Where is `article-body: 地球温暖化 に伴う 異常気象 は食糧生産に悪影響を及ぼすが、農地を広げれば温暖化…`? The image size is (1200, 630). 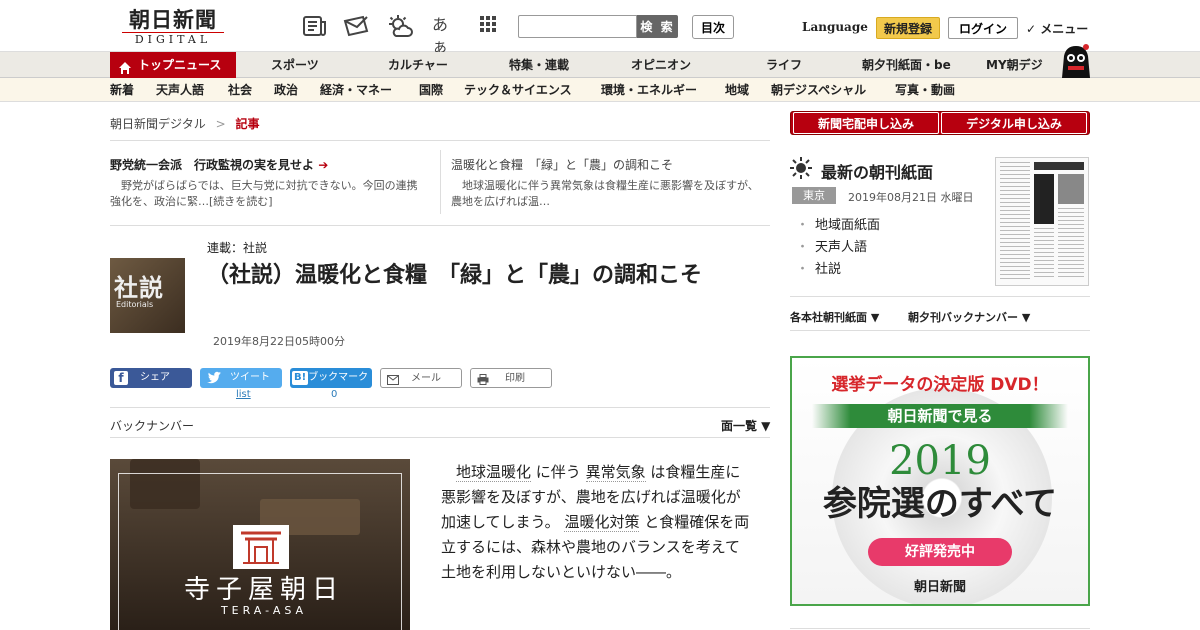 article-body: 地球温暖化 に伴う 異常気象 は食糧生産に悪影響を及ぼすが、農地を広げれば温暖化… is located at coordinates (597, 522).